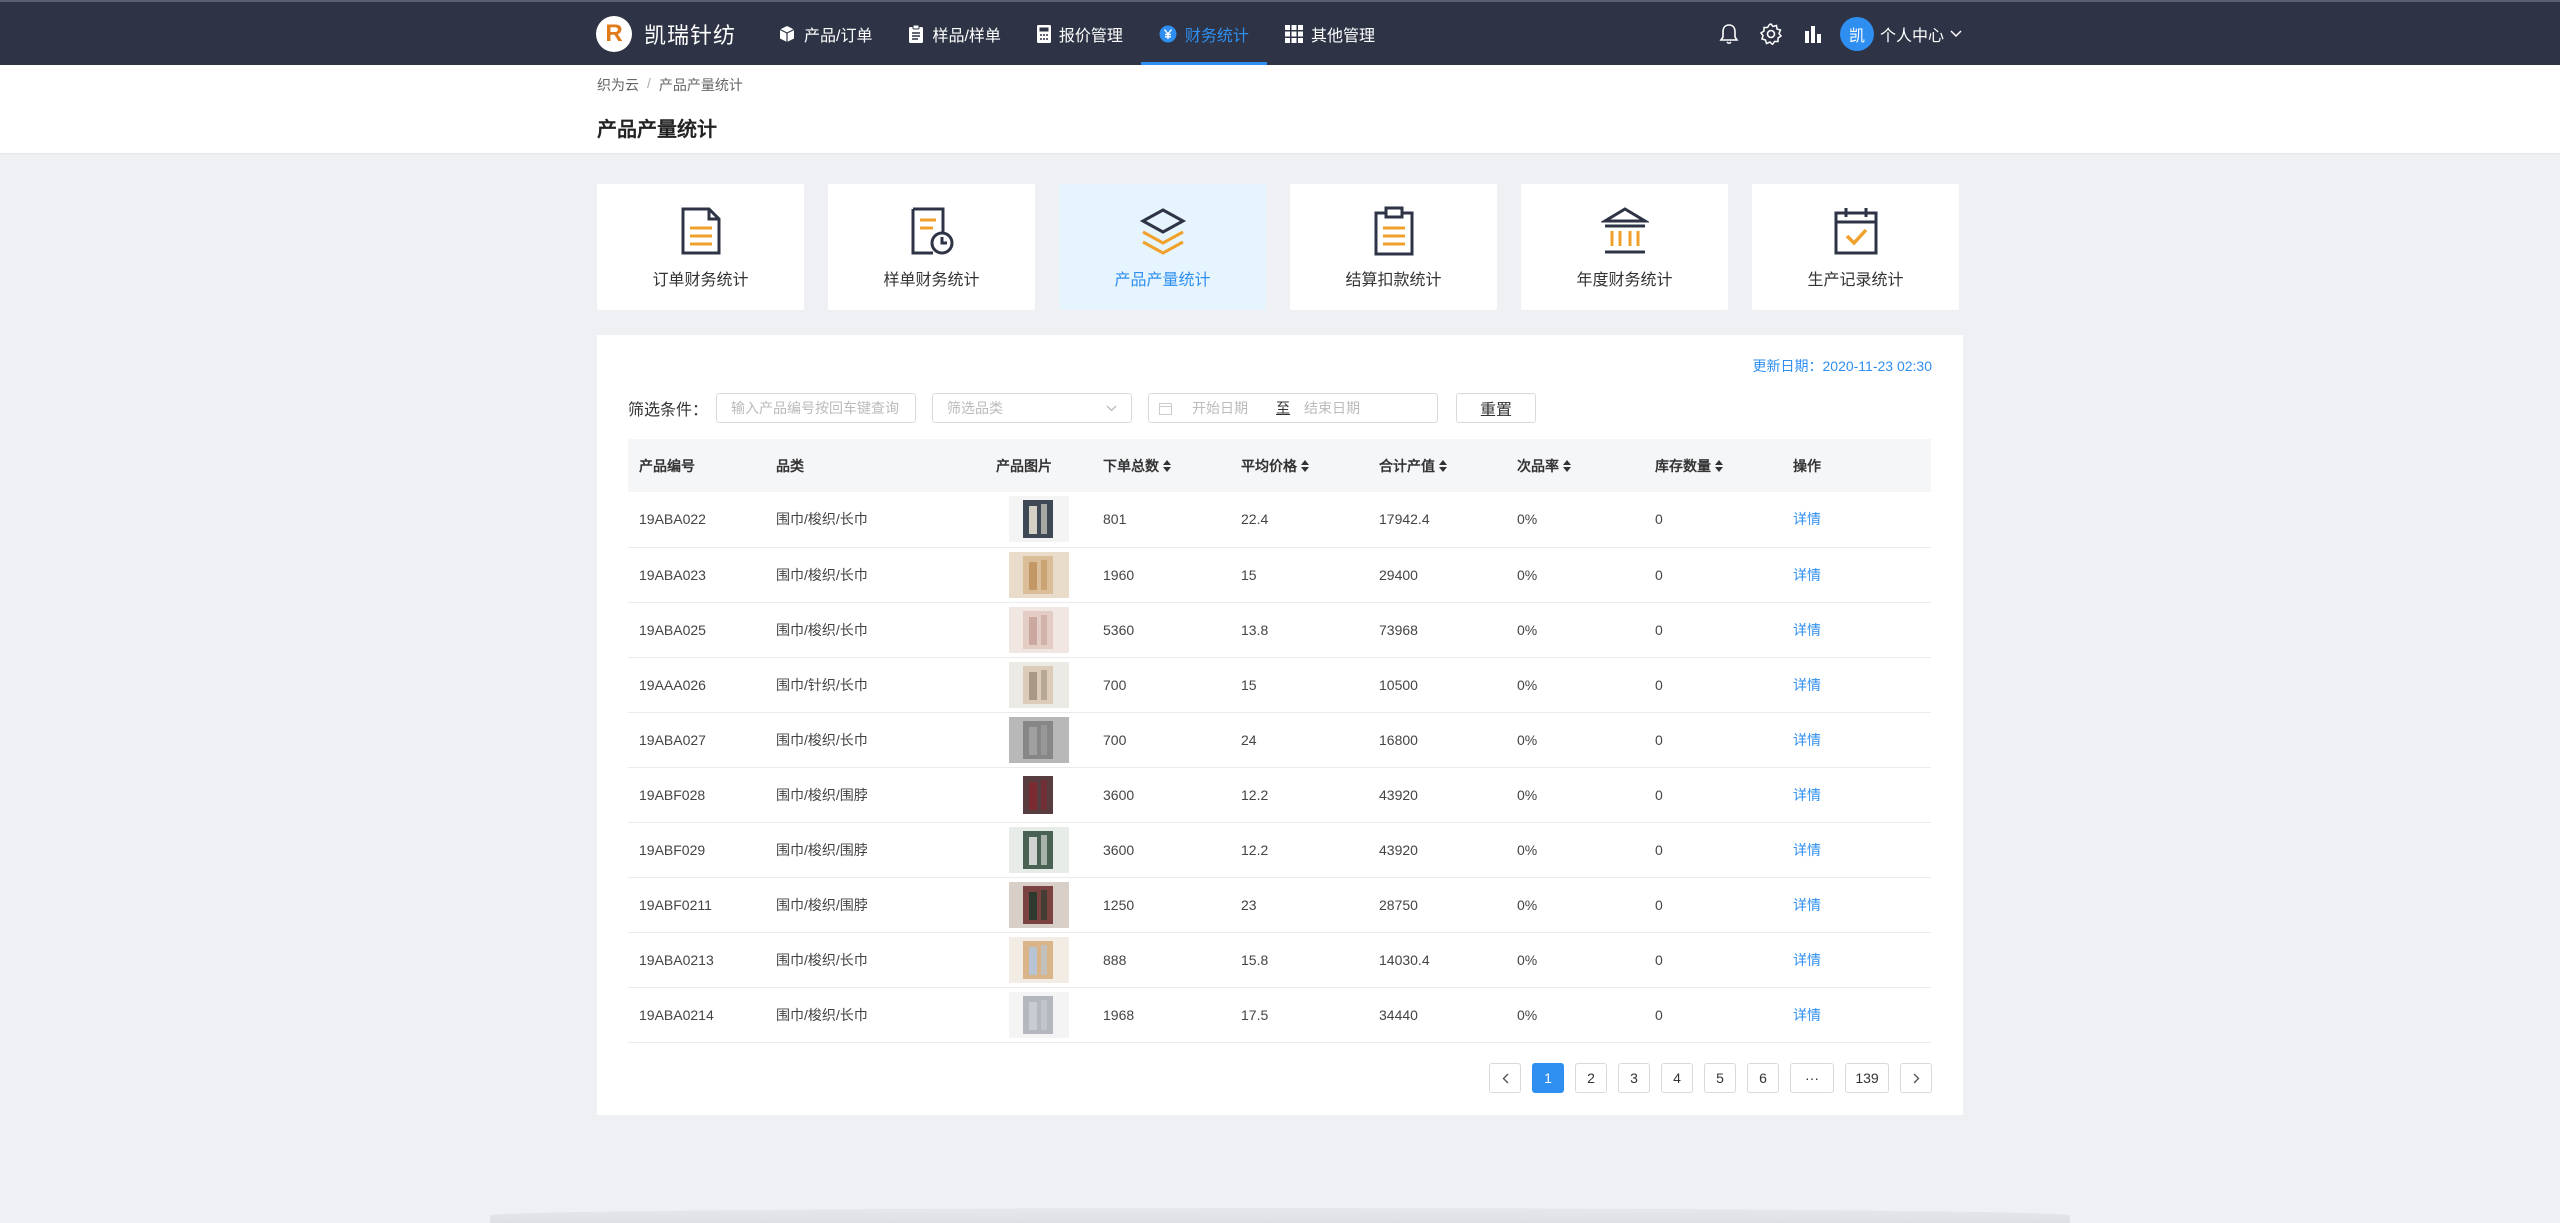 The image size is (2560, 1223). I want to click on card-annual-finance: 年度财务统计, so click(1624, 247).